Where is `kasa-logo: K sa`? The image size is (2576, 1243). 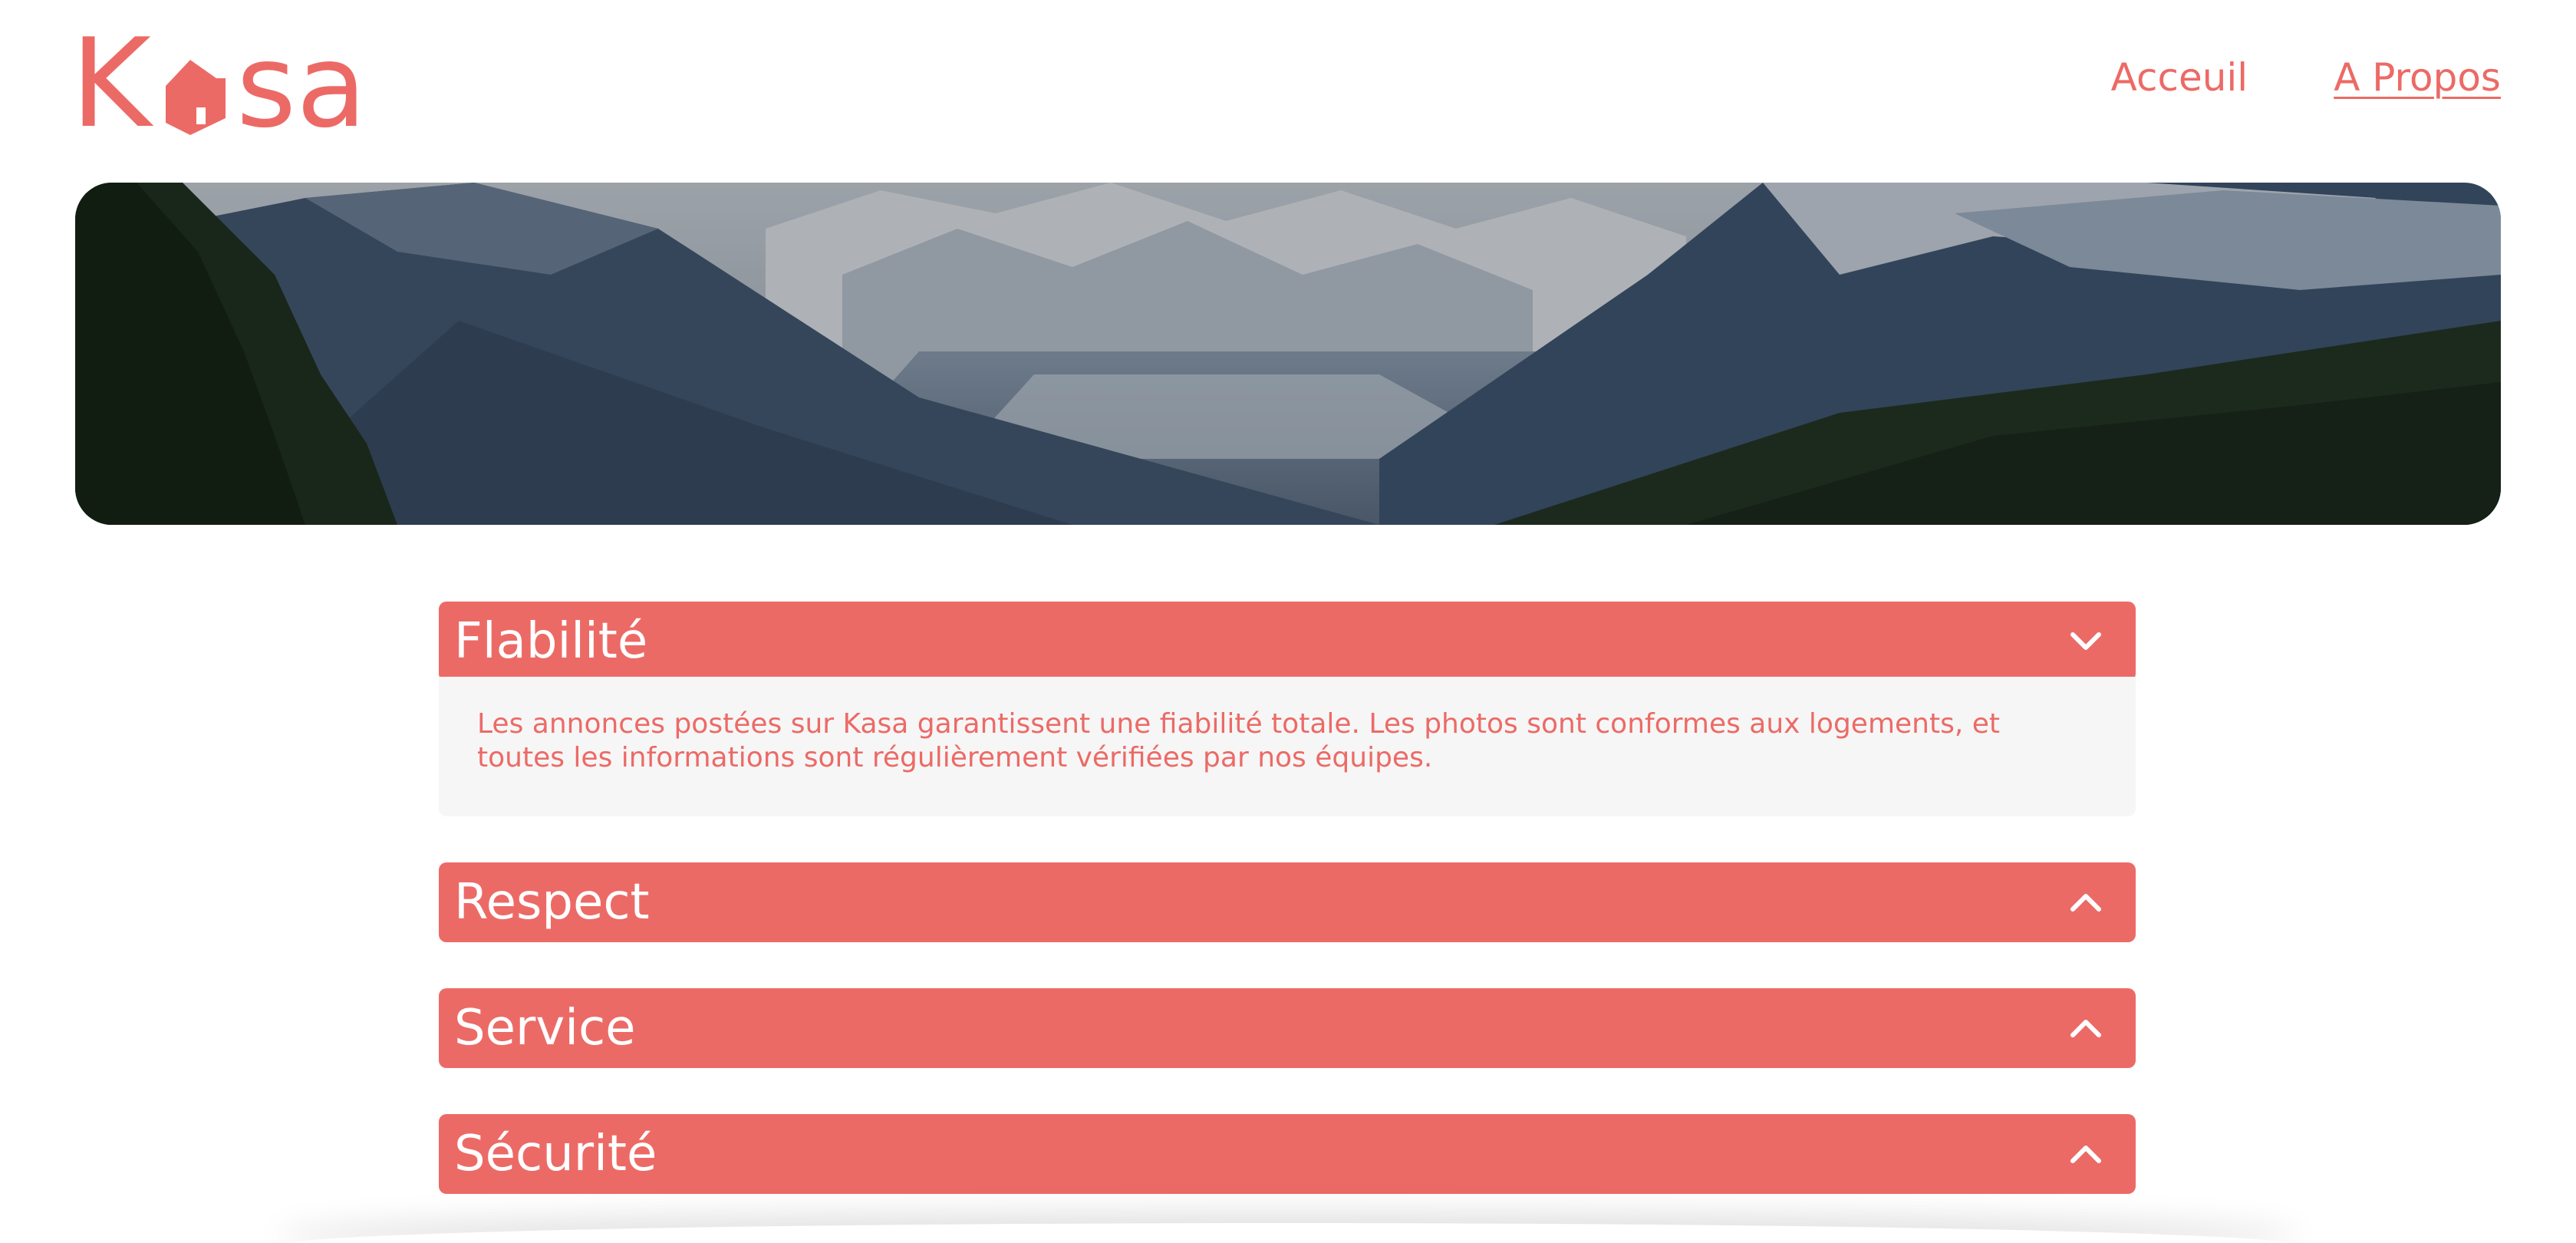
kasa-logo: K sa is located at coordinates (240, 84).